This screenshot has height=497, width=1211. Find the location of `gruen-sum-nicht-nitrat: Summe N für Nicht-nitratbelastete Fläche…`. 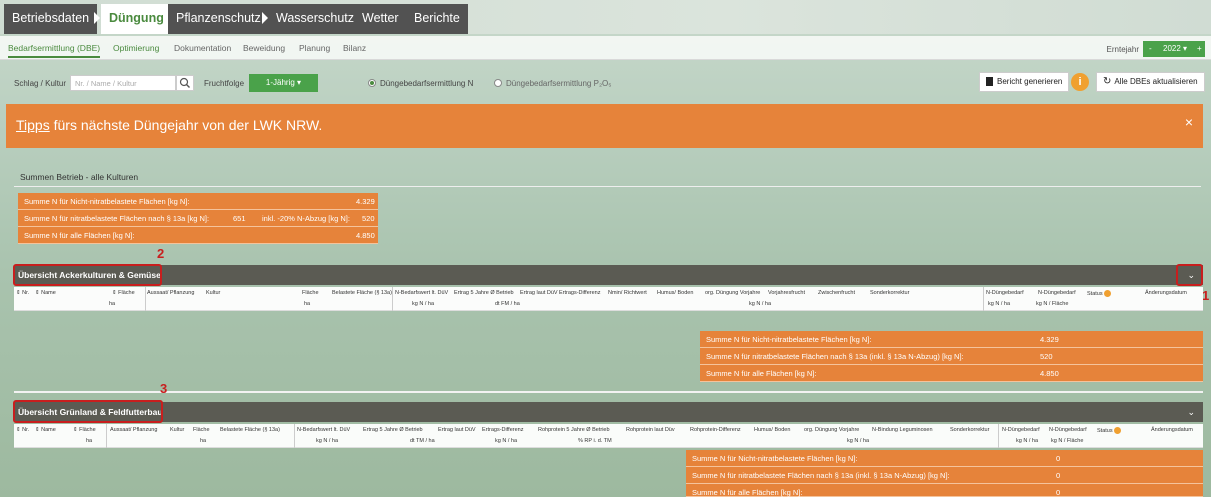

gruen-sum-nicht-nitrat: Summe N für Nicht-nitratbelastete Fläche… is located at coordinates (944, 458).